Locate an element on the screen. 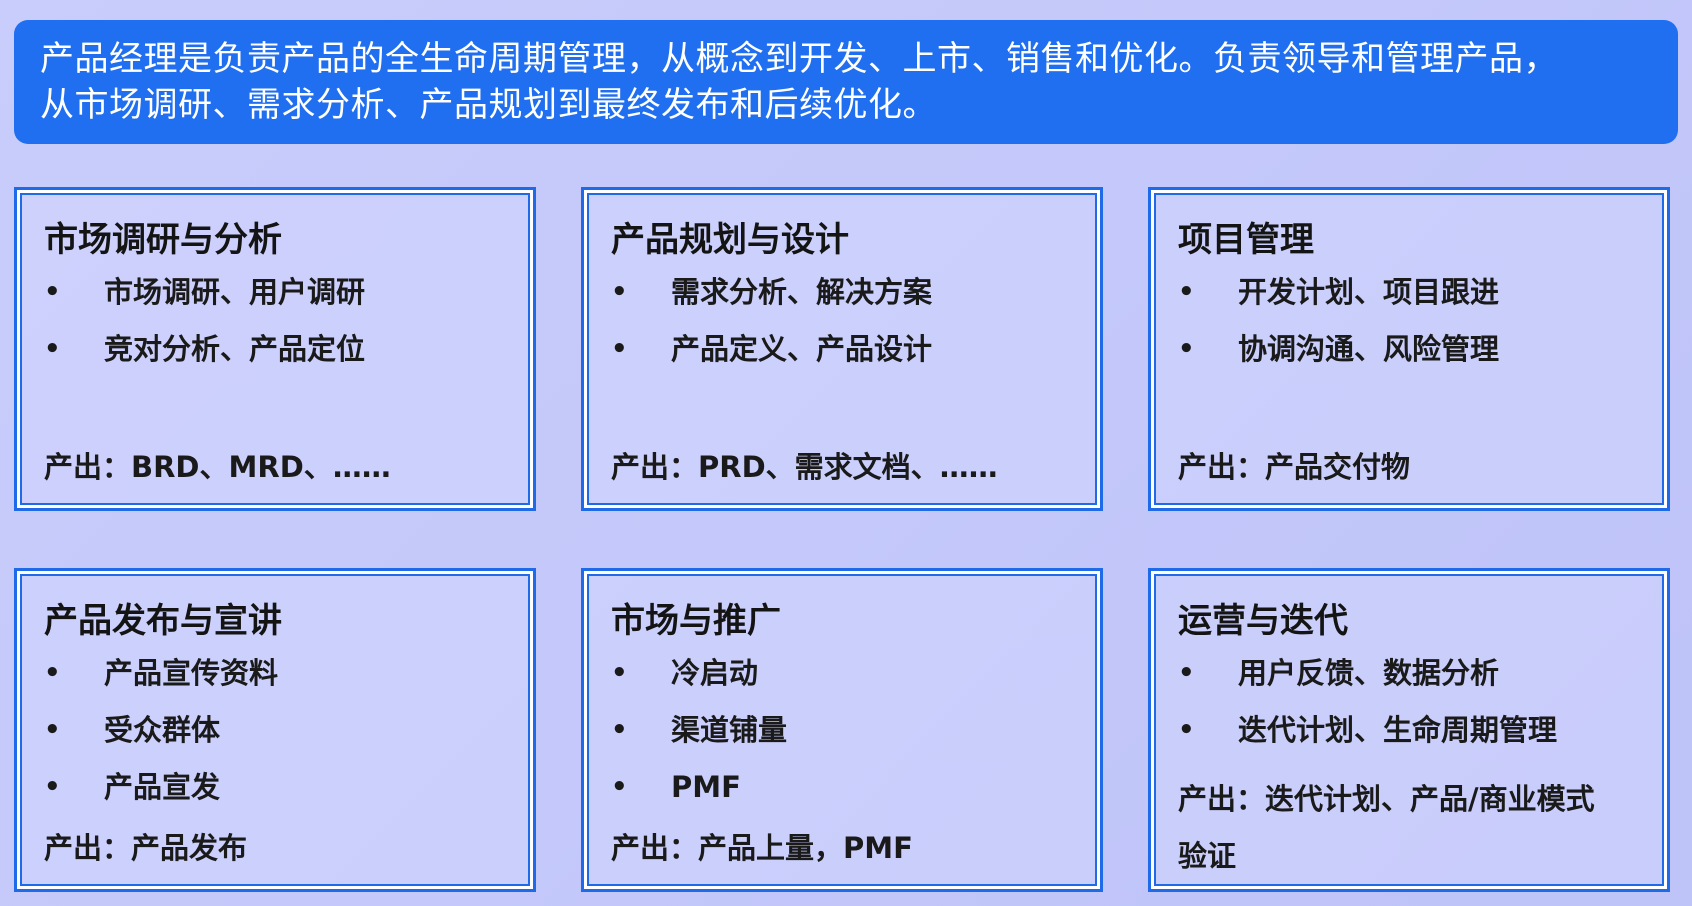 This screenshot has width=1692, height=906. bullet-text: 渠道铺量 is located at coordinates (729, 730).